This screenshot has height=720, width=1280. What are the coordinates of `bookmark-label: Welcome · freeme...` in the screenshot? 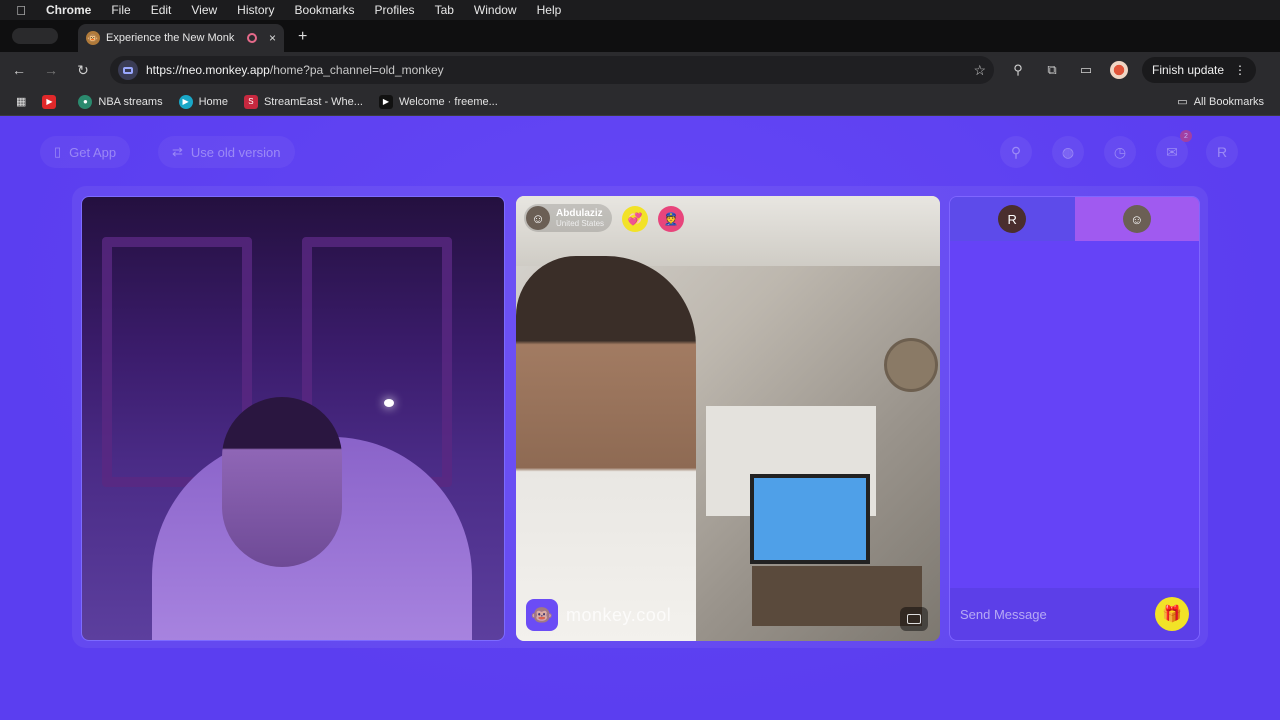 It's located at (448, 101).